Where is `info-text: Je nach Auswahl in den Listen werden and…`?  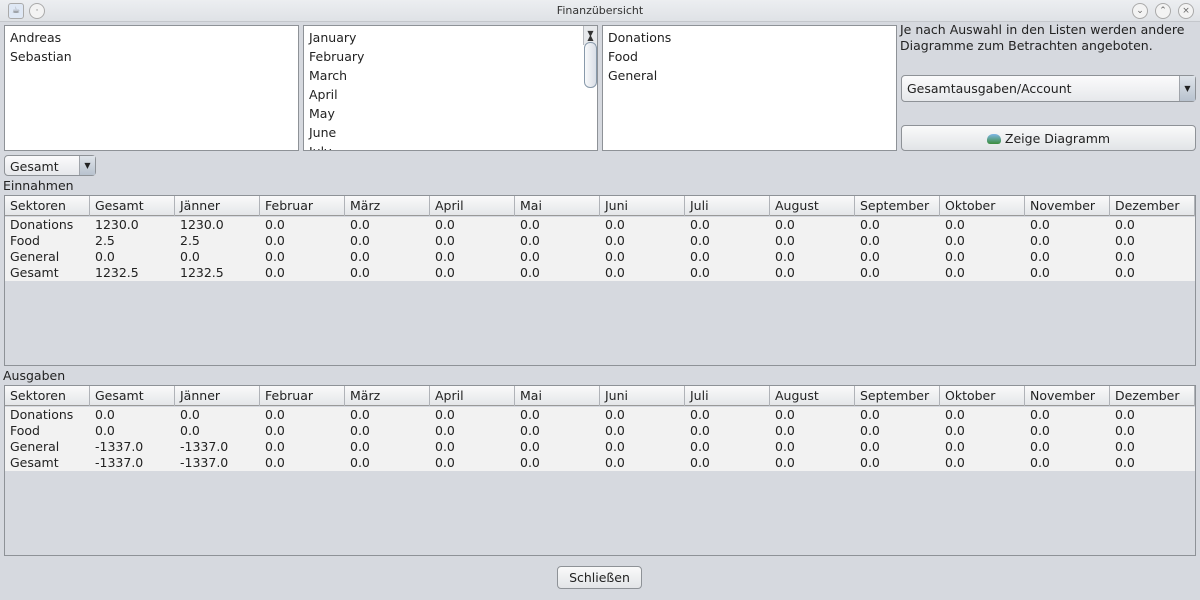 info-text: Je nach Auswahl in den Listen werden and… is located at coordinates (1042, 37).